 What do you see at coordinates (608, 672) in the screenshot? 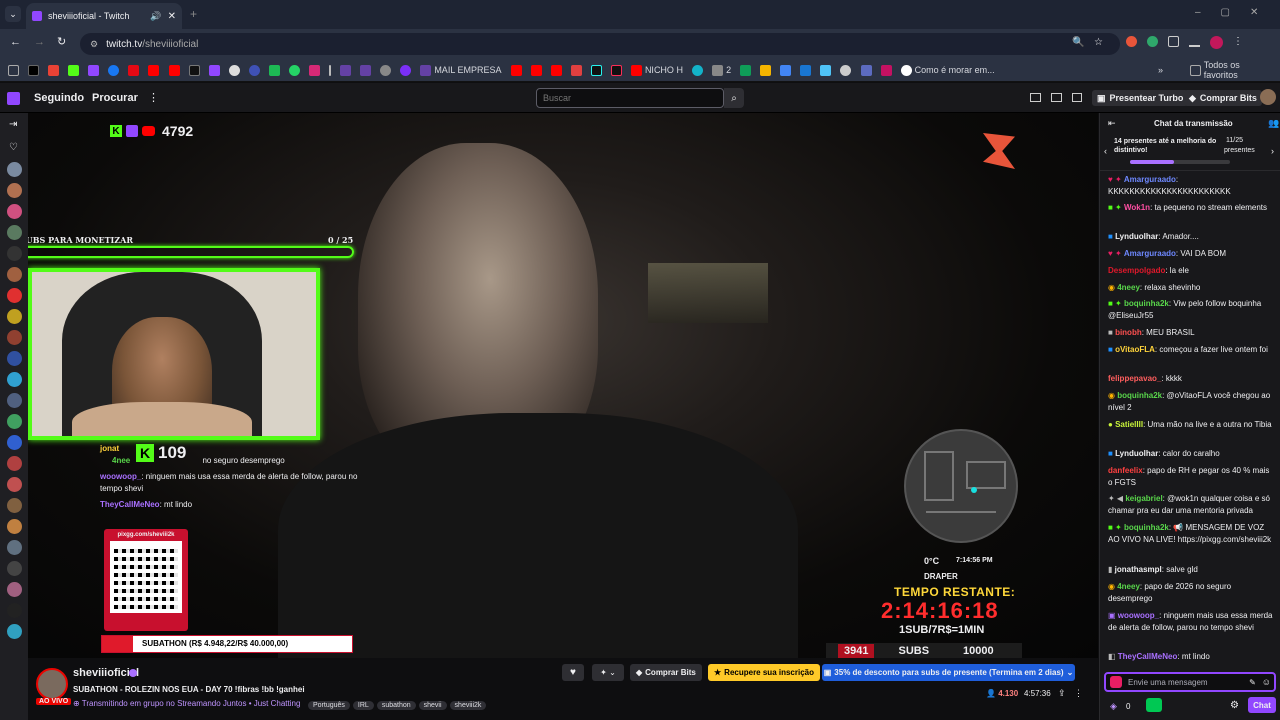
I see `notifications-button: ✦ ⌄` at bounding box center [608, 672].